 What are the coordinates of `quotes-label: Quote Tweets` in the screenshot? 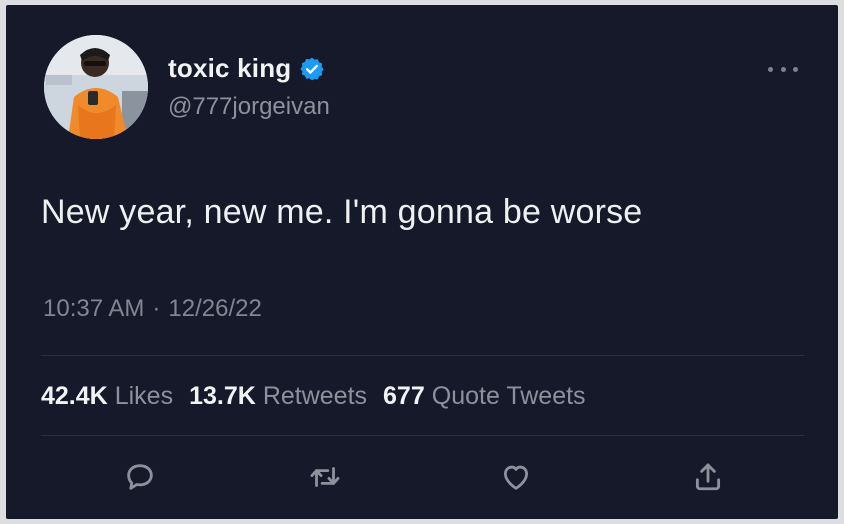 It's located at (509, 396).